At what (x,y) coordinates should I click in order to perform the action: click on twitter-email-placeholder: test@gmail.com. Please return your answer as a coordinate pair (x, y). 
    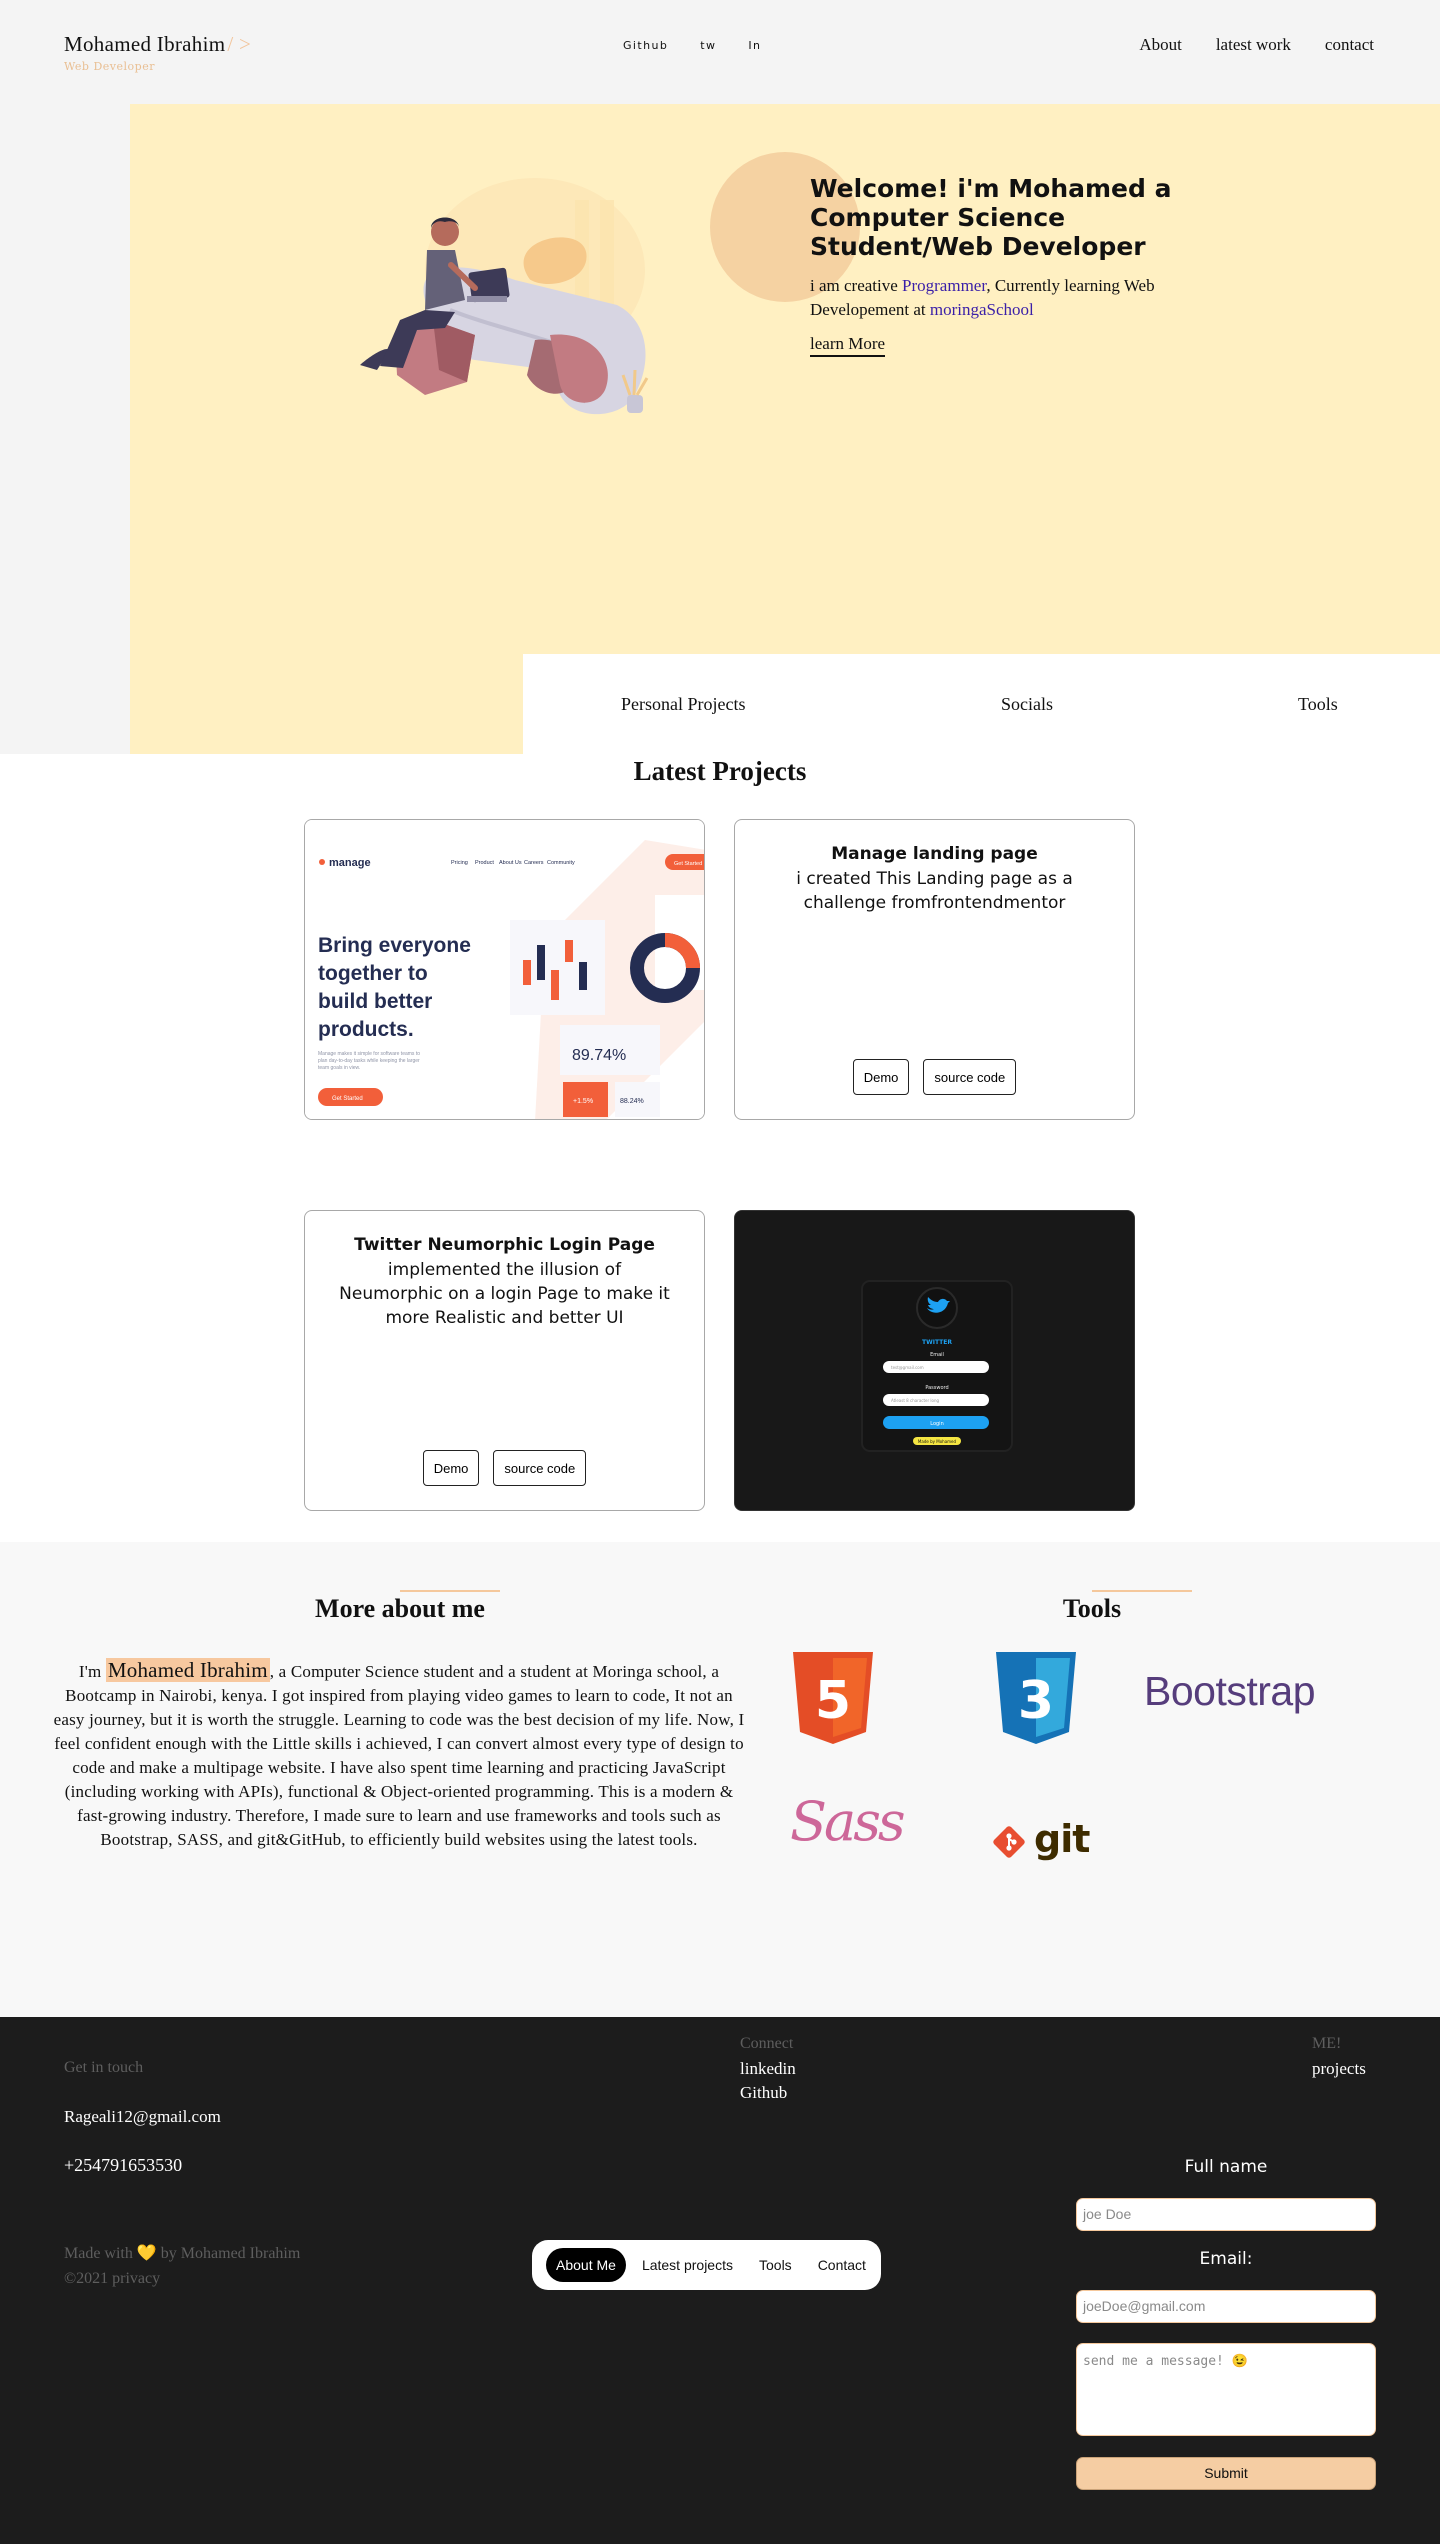
    Looking at the image, I should click on (907, 1367).